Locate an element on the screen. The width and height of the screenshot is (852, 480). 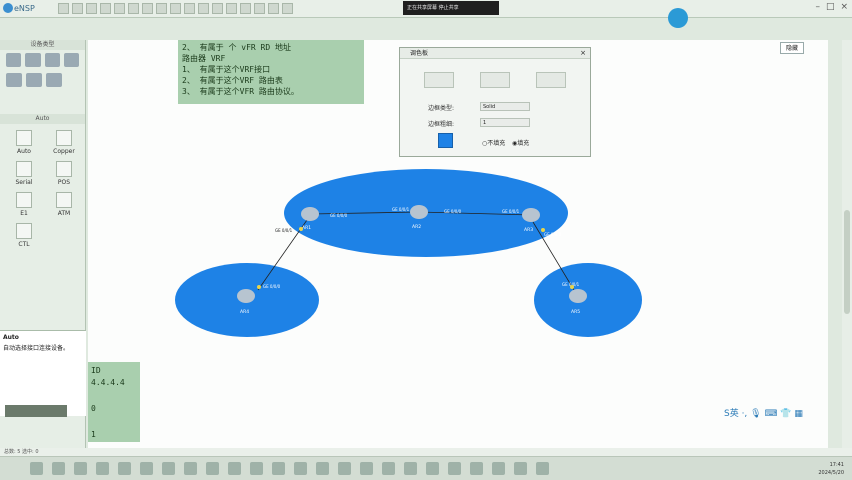
vrf-area-right is located at coordinates (588, 300).